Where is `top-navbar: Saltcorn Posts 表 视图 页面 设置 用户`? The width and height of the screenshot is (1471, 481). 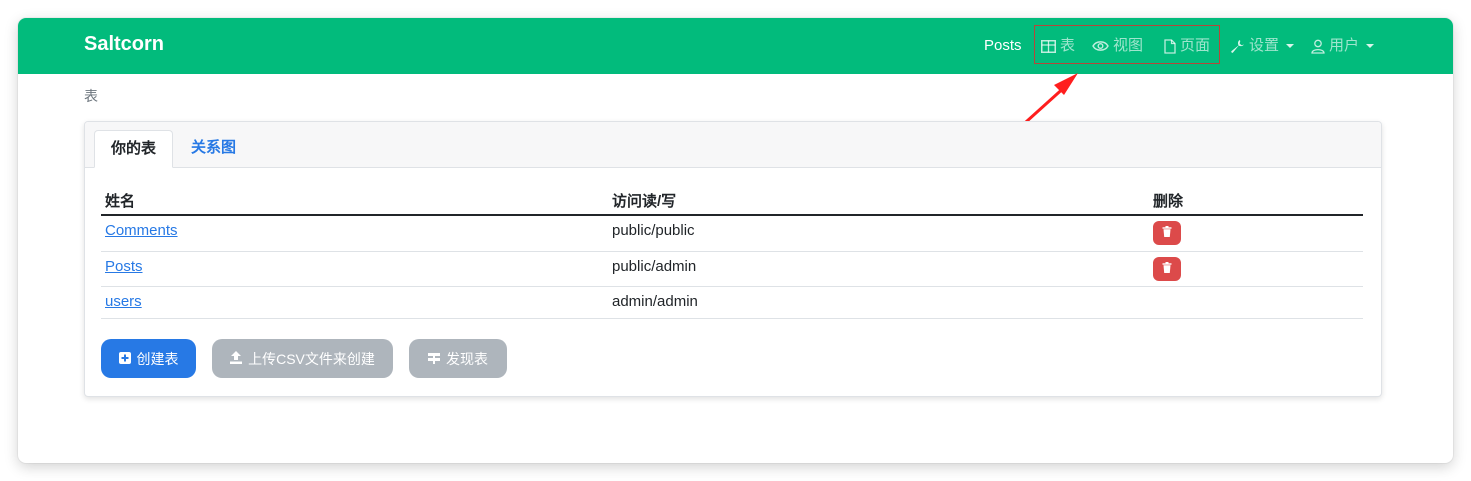 top-navbar: Saltcorn Posts 表 视图 页面 设置 用户 is located at coordinates (735, 46).